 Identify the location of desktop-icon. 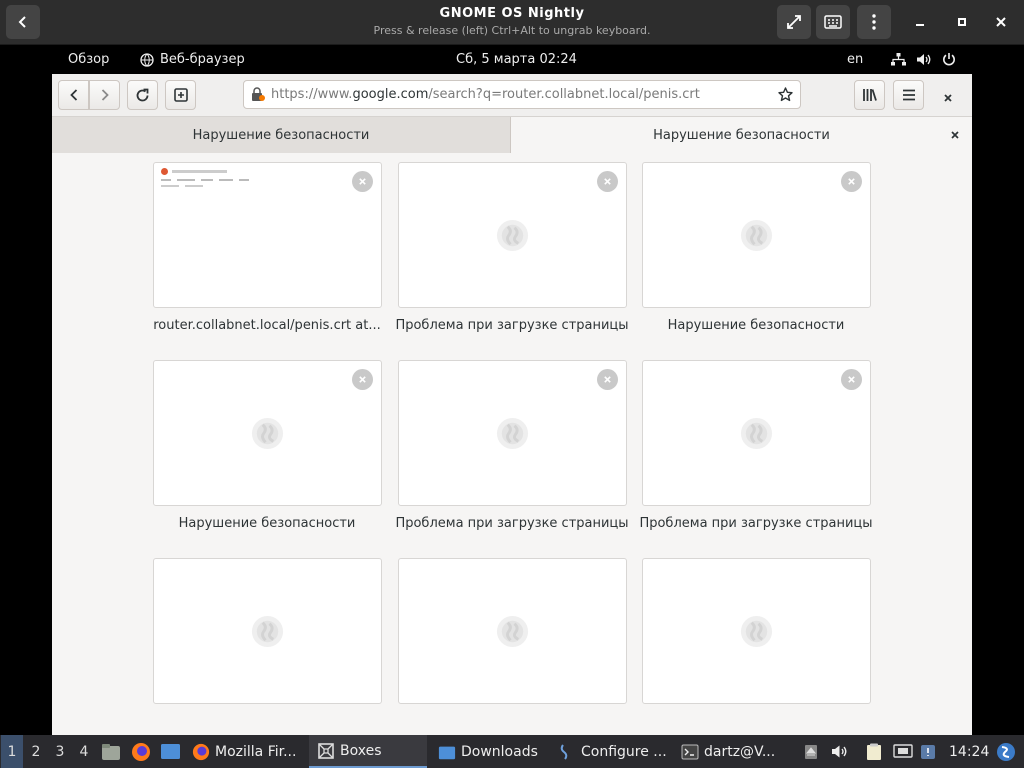
(170, 751).